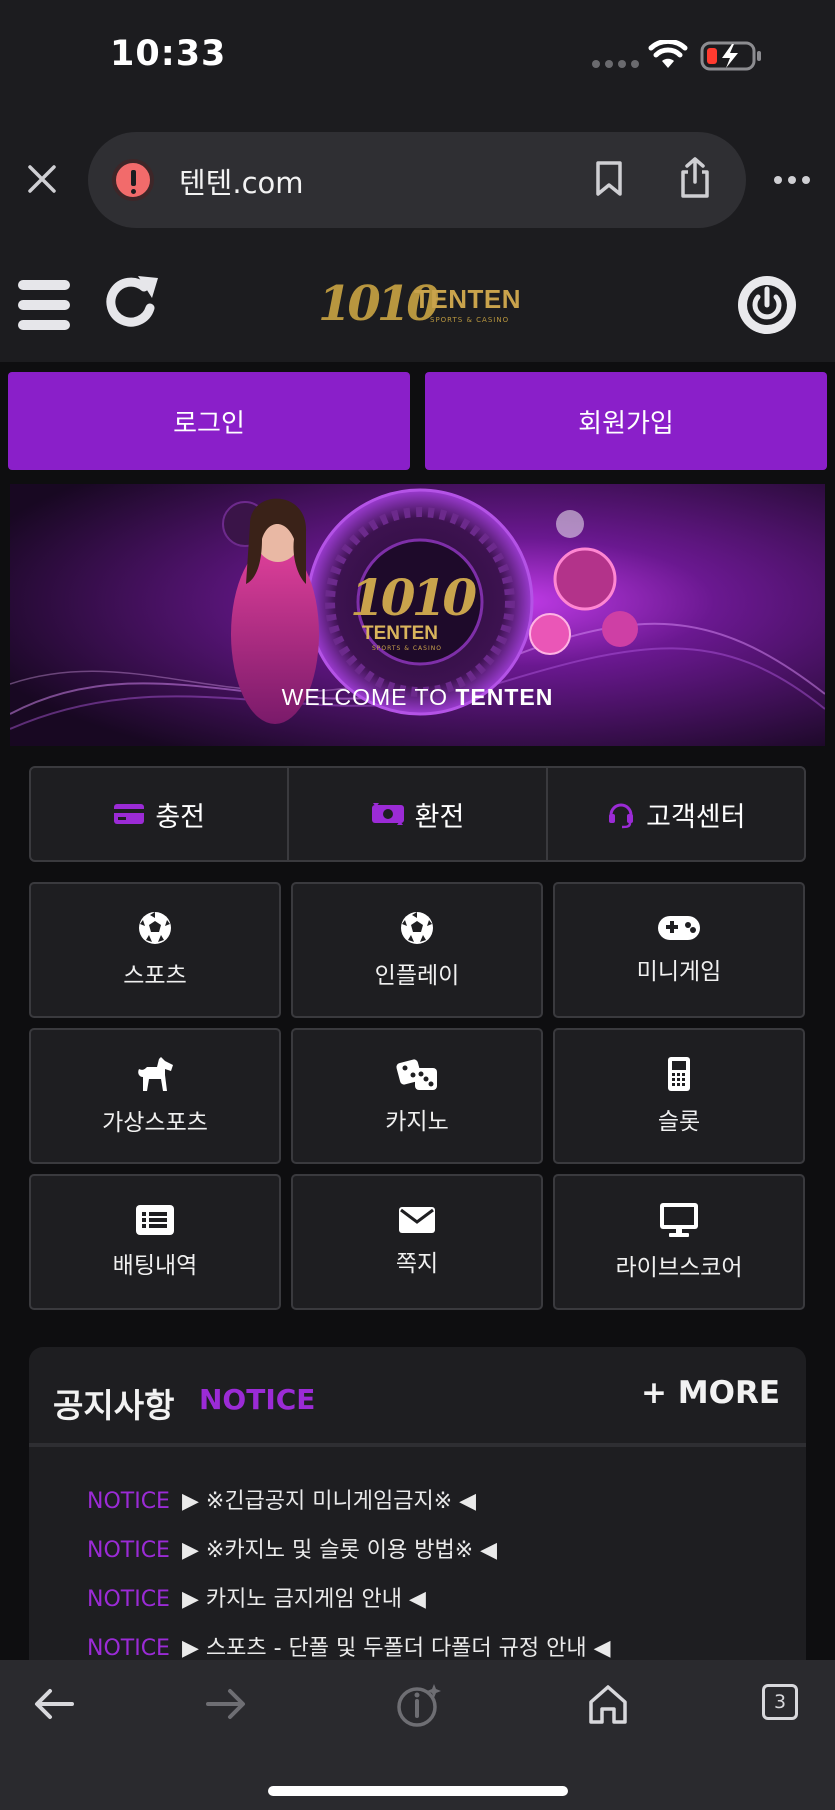 This screenshot has width=835, height=1810. Describe the element at coordinates (159, 814) in the screenshot. I see `quick-deposit-button: 충전` at that location.